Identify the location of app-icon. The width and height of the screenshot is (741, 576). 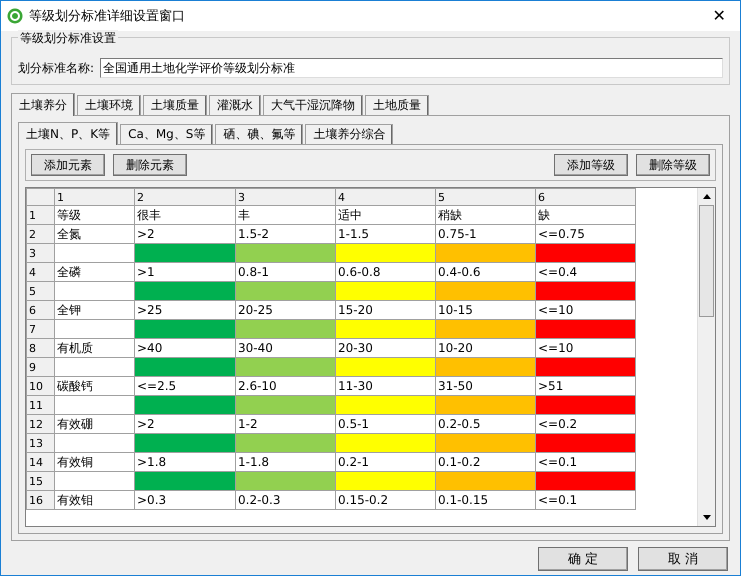
(15, 16).